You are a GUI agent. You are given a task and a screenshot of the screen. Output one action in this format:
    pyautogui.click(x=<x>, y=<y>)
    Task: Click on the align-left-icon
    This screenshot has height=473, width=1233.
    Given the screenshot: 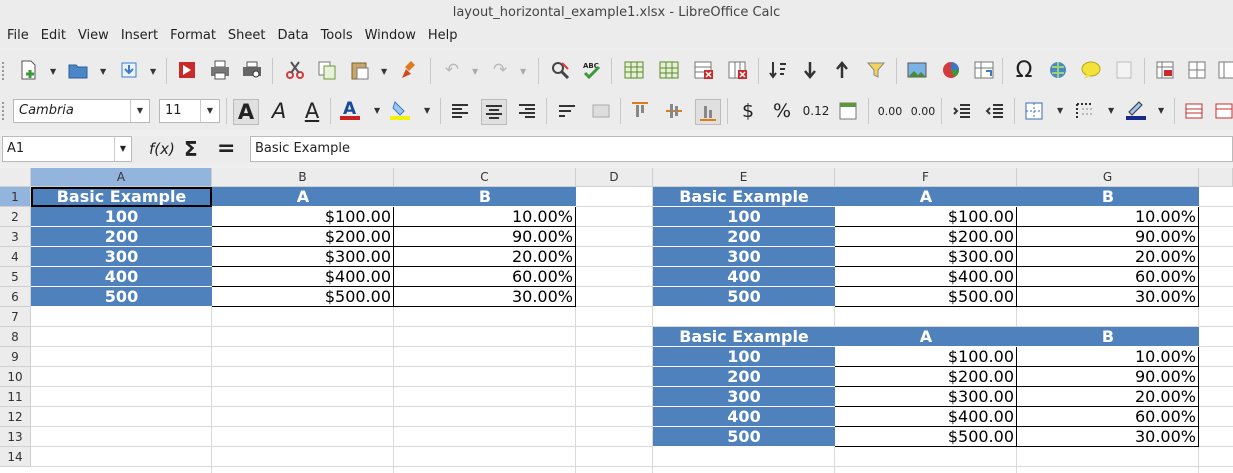 What is the action you would take?
    pyautogui.click(x=460, y=111)
    